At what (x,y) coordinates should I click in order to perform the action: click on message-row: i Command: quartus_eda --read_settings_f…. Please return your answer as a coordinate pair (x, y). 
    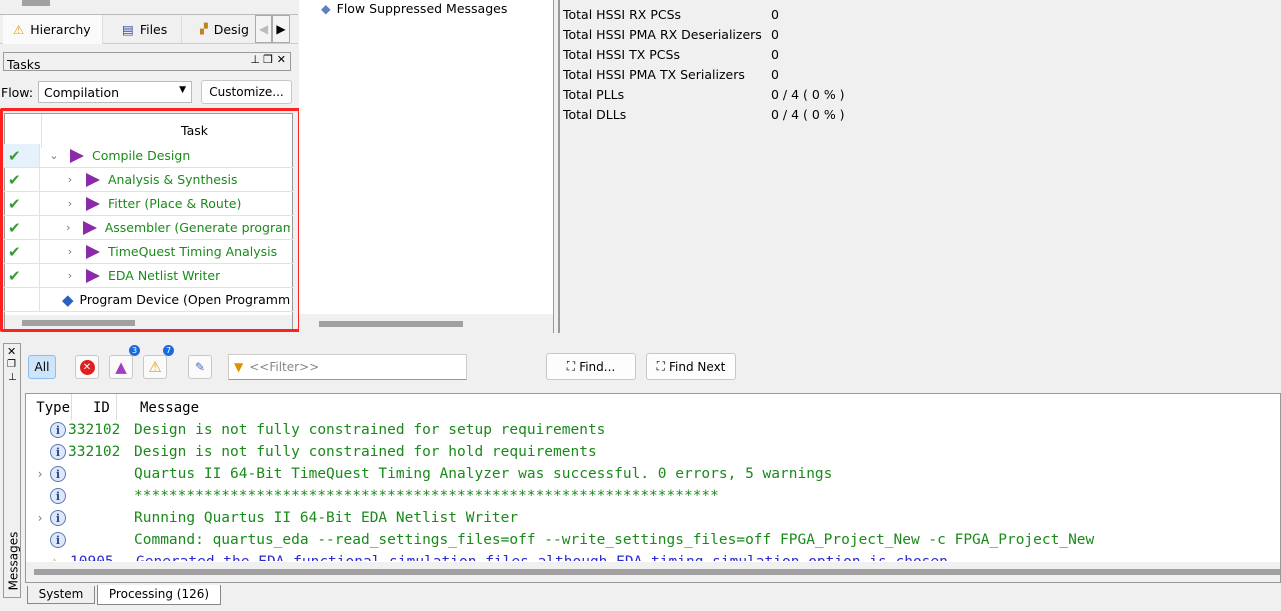
    Looking at the image, I should click on (562, 540).